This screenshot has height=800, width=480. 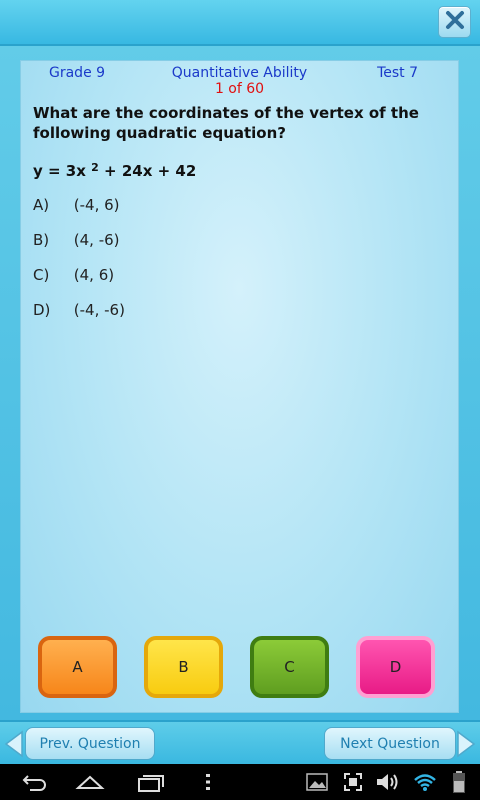 I want to click on arrow-right-icon, so click(x=466, y=746).